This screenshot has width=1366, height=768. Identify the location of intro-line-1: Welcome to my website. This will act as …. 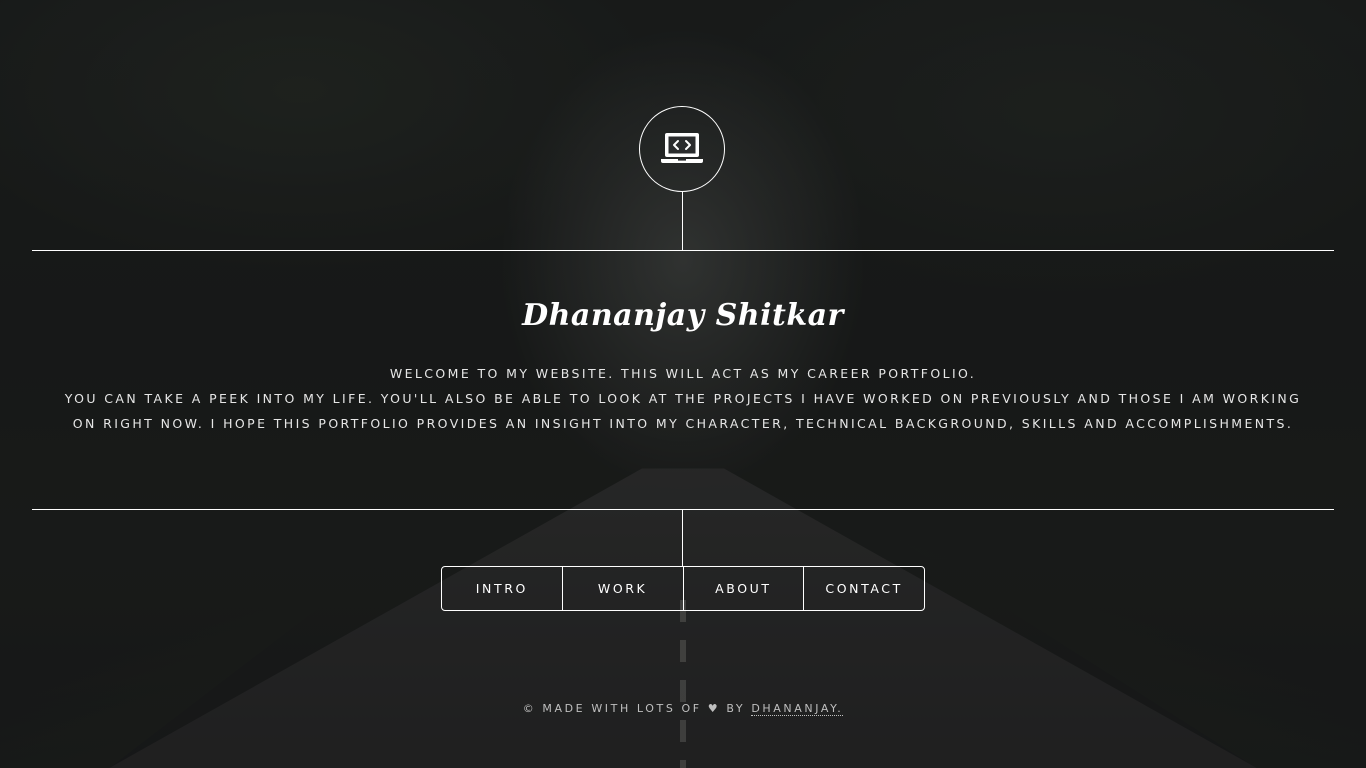
(683, 373).